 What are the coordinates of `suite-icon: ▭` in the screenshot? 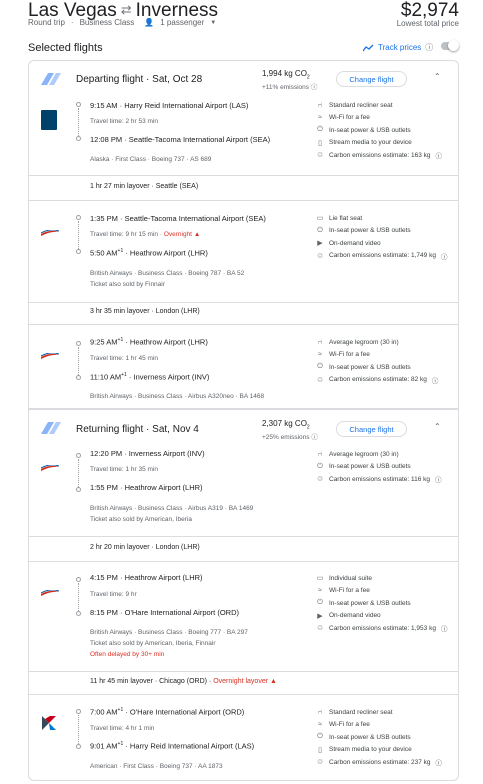 It's located at (320, 579).